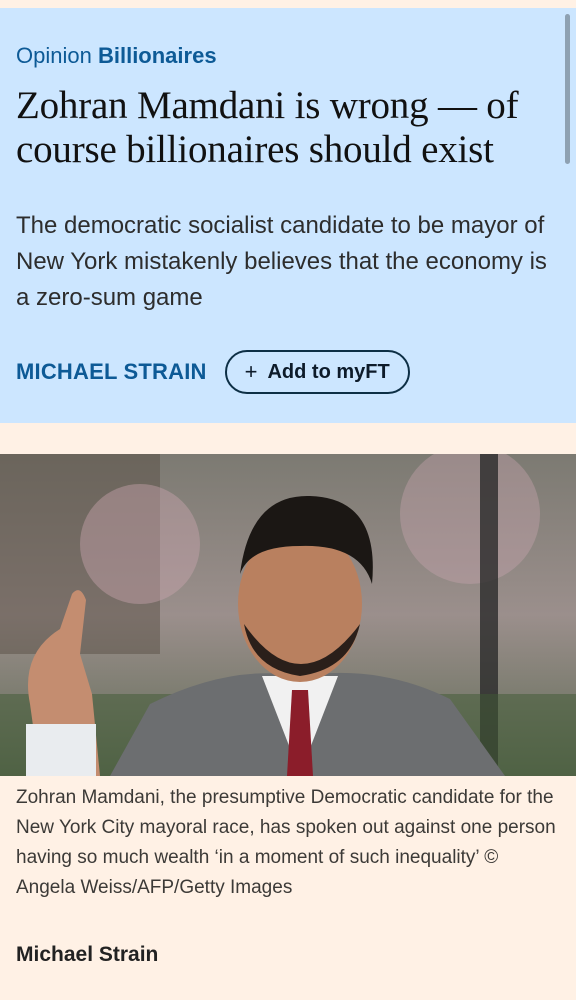 The height and width of the screenshot is (1000, 576). Describe the element at coordinates (157, 55) in the screenshot. I see `topic-link: Billionaires` at that location.